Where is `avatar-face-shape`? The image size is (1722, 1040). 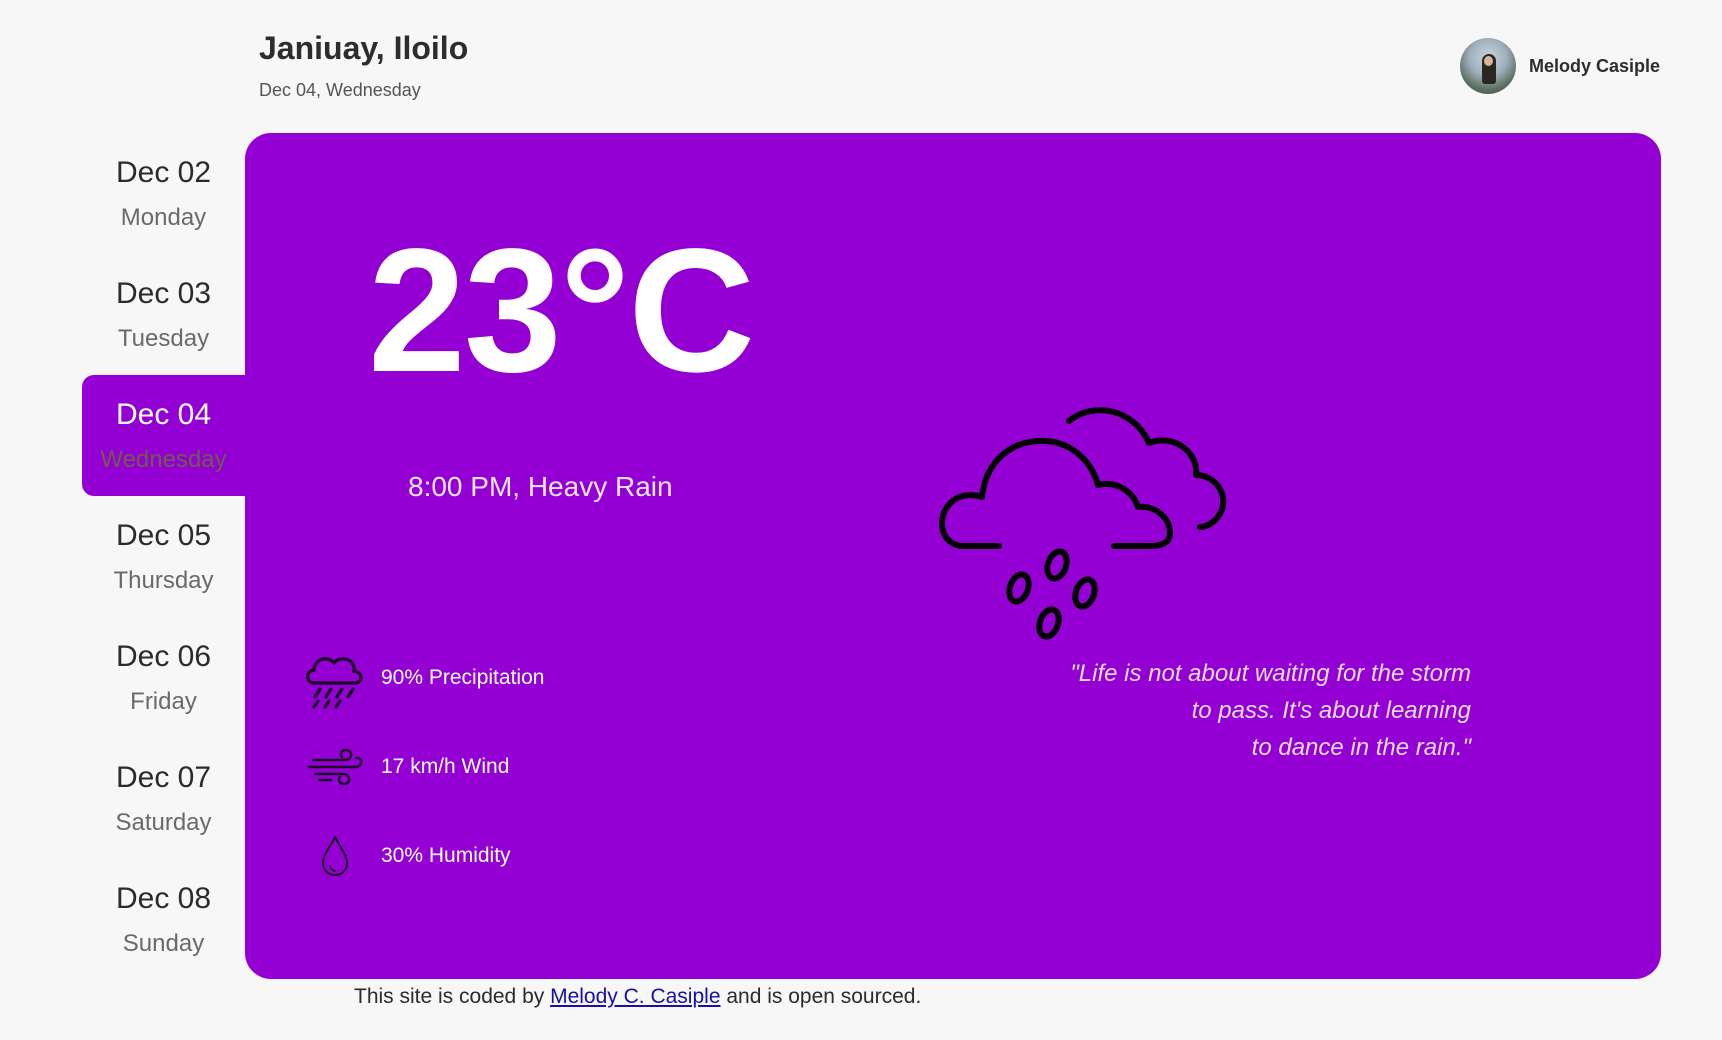 avatar-face-shape is located at coordinates (1488, 61).